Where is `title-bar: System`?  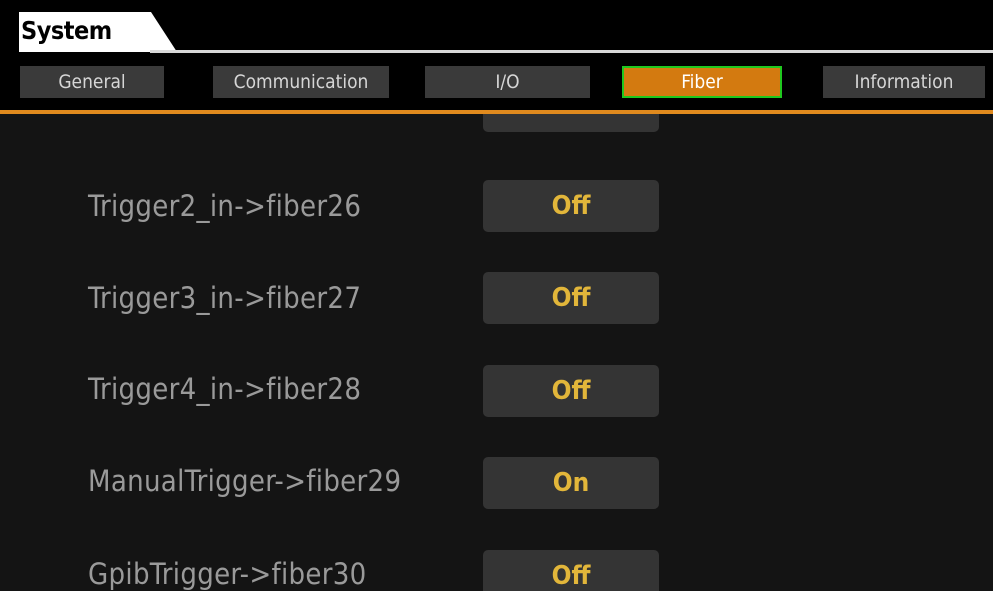
title-bar: System is located at coordinates (496, 28).